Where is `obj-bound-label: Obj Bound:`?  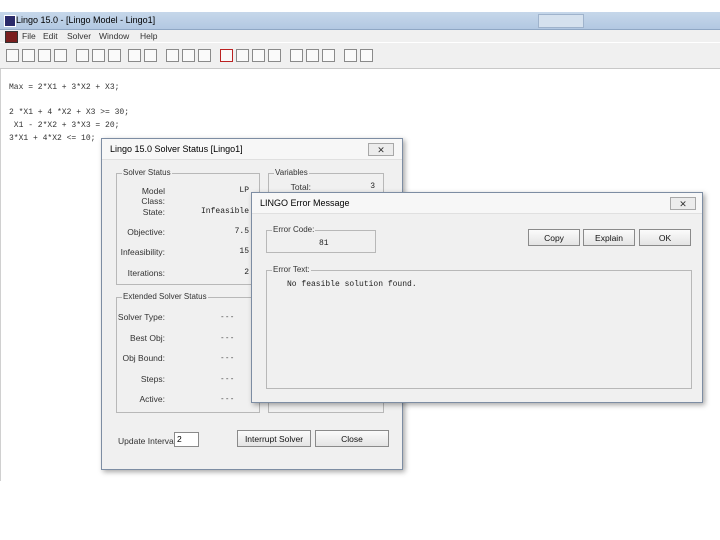
obj-bound-label: Obj Bound: is located at coordinates (143, 358).